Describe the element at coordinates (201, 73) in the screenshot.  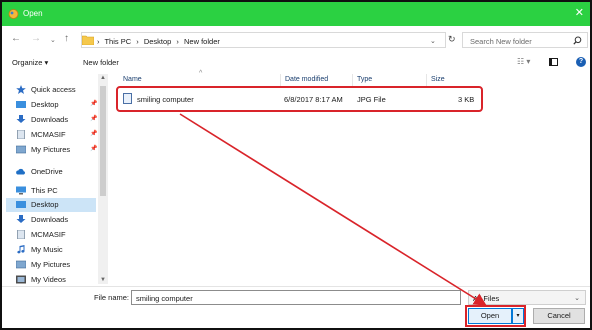
I see `sort-indicator-icon: ^` at that location.